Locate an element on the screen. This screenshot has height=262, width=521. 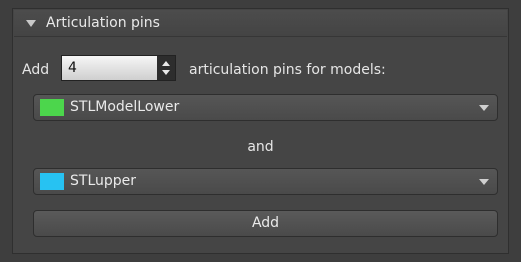
and-label: and is located at coordinates (260, 147).